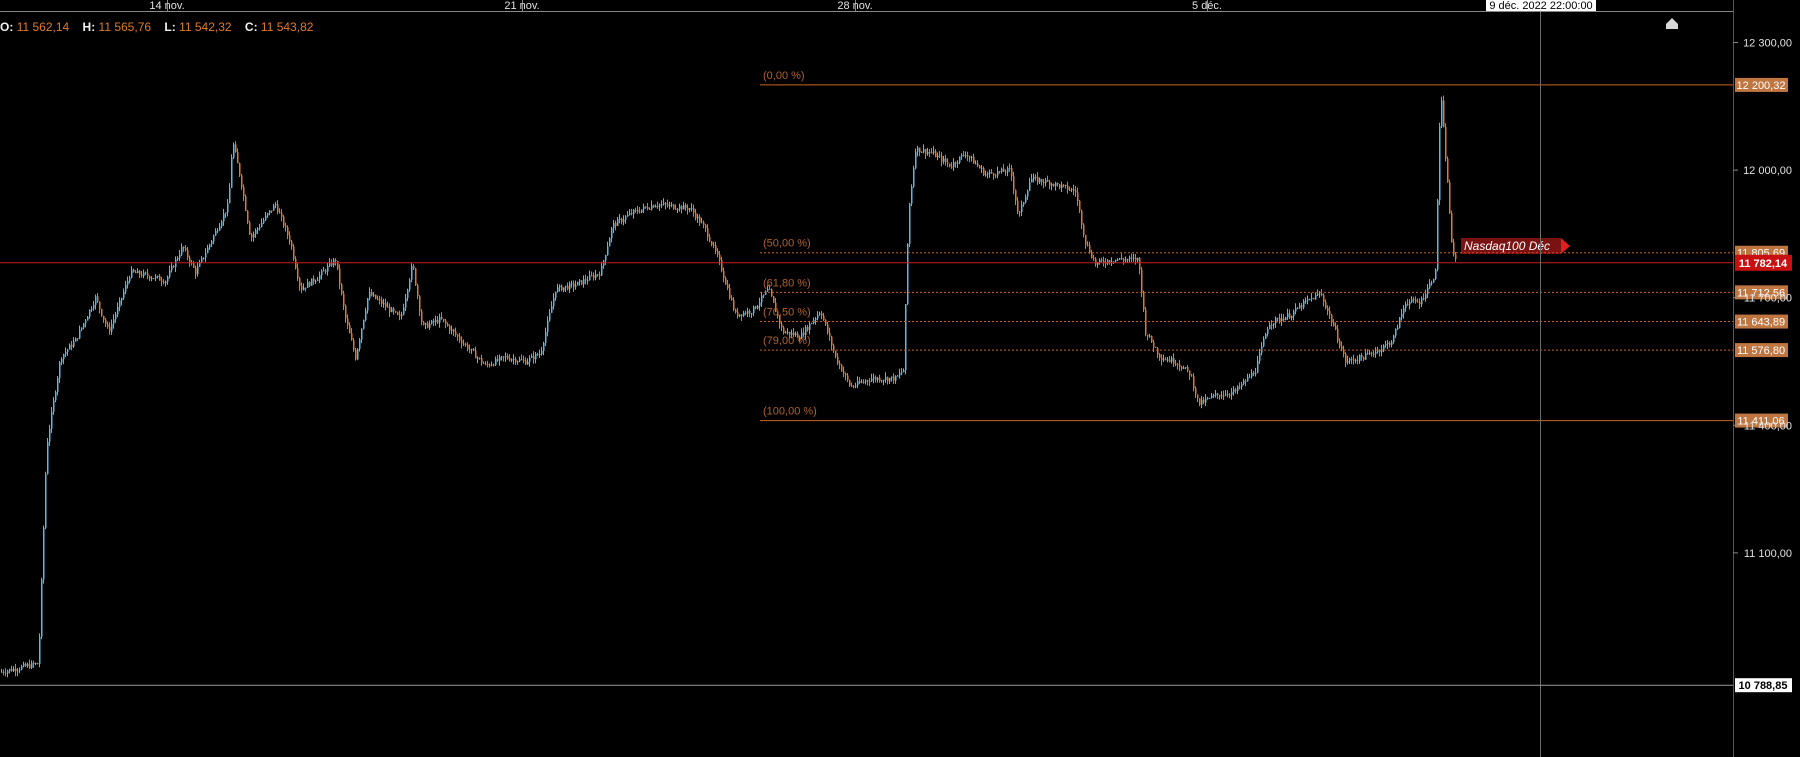 The image size is (1800, 757). Describe the element at coordinates (1761, 86) in the screenshot. I see `fib-price-badge-label: 12 200,32` at that location.